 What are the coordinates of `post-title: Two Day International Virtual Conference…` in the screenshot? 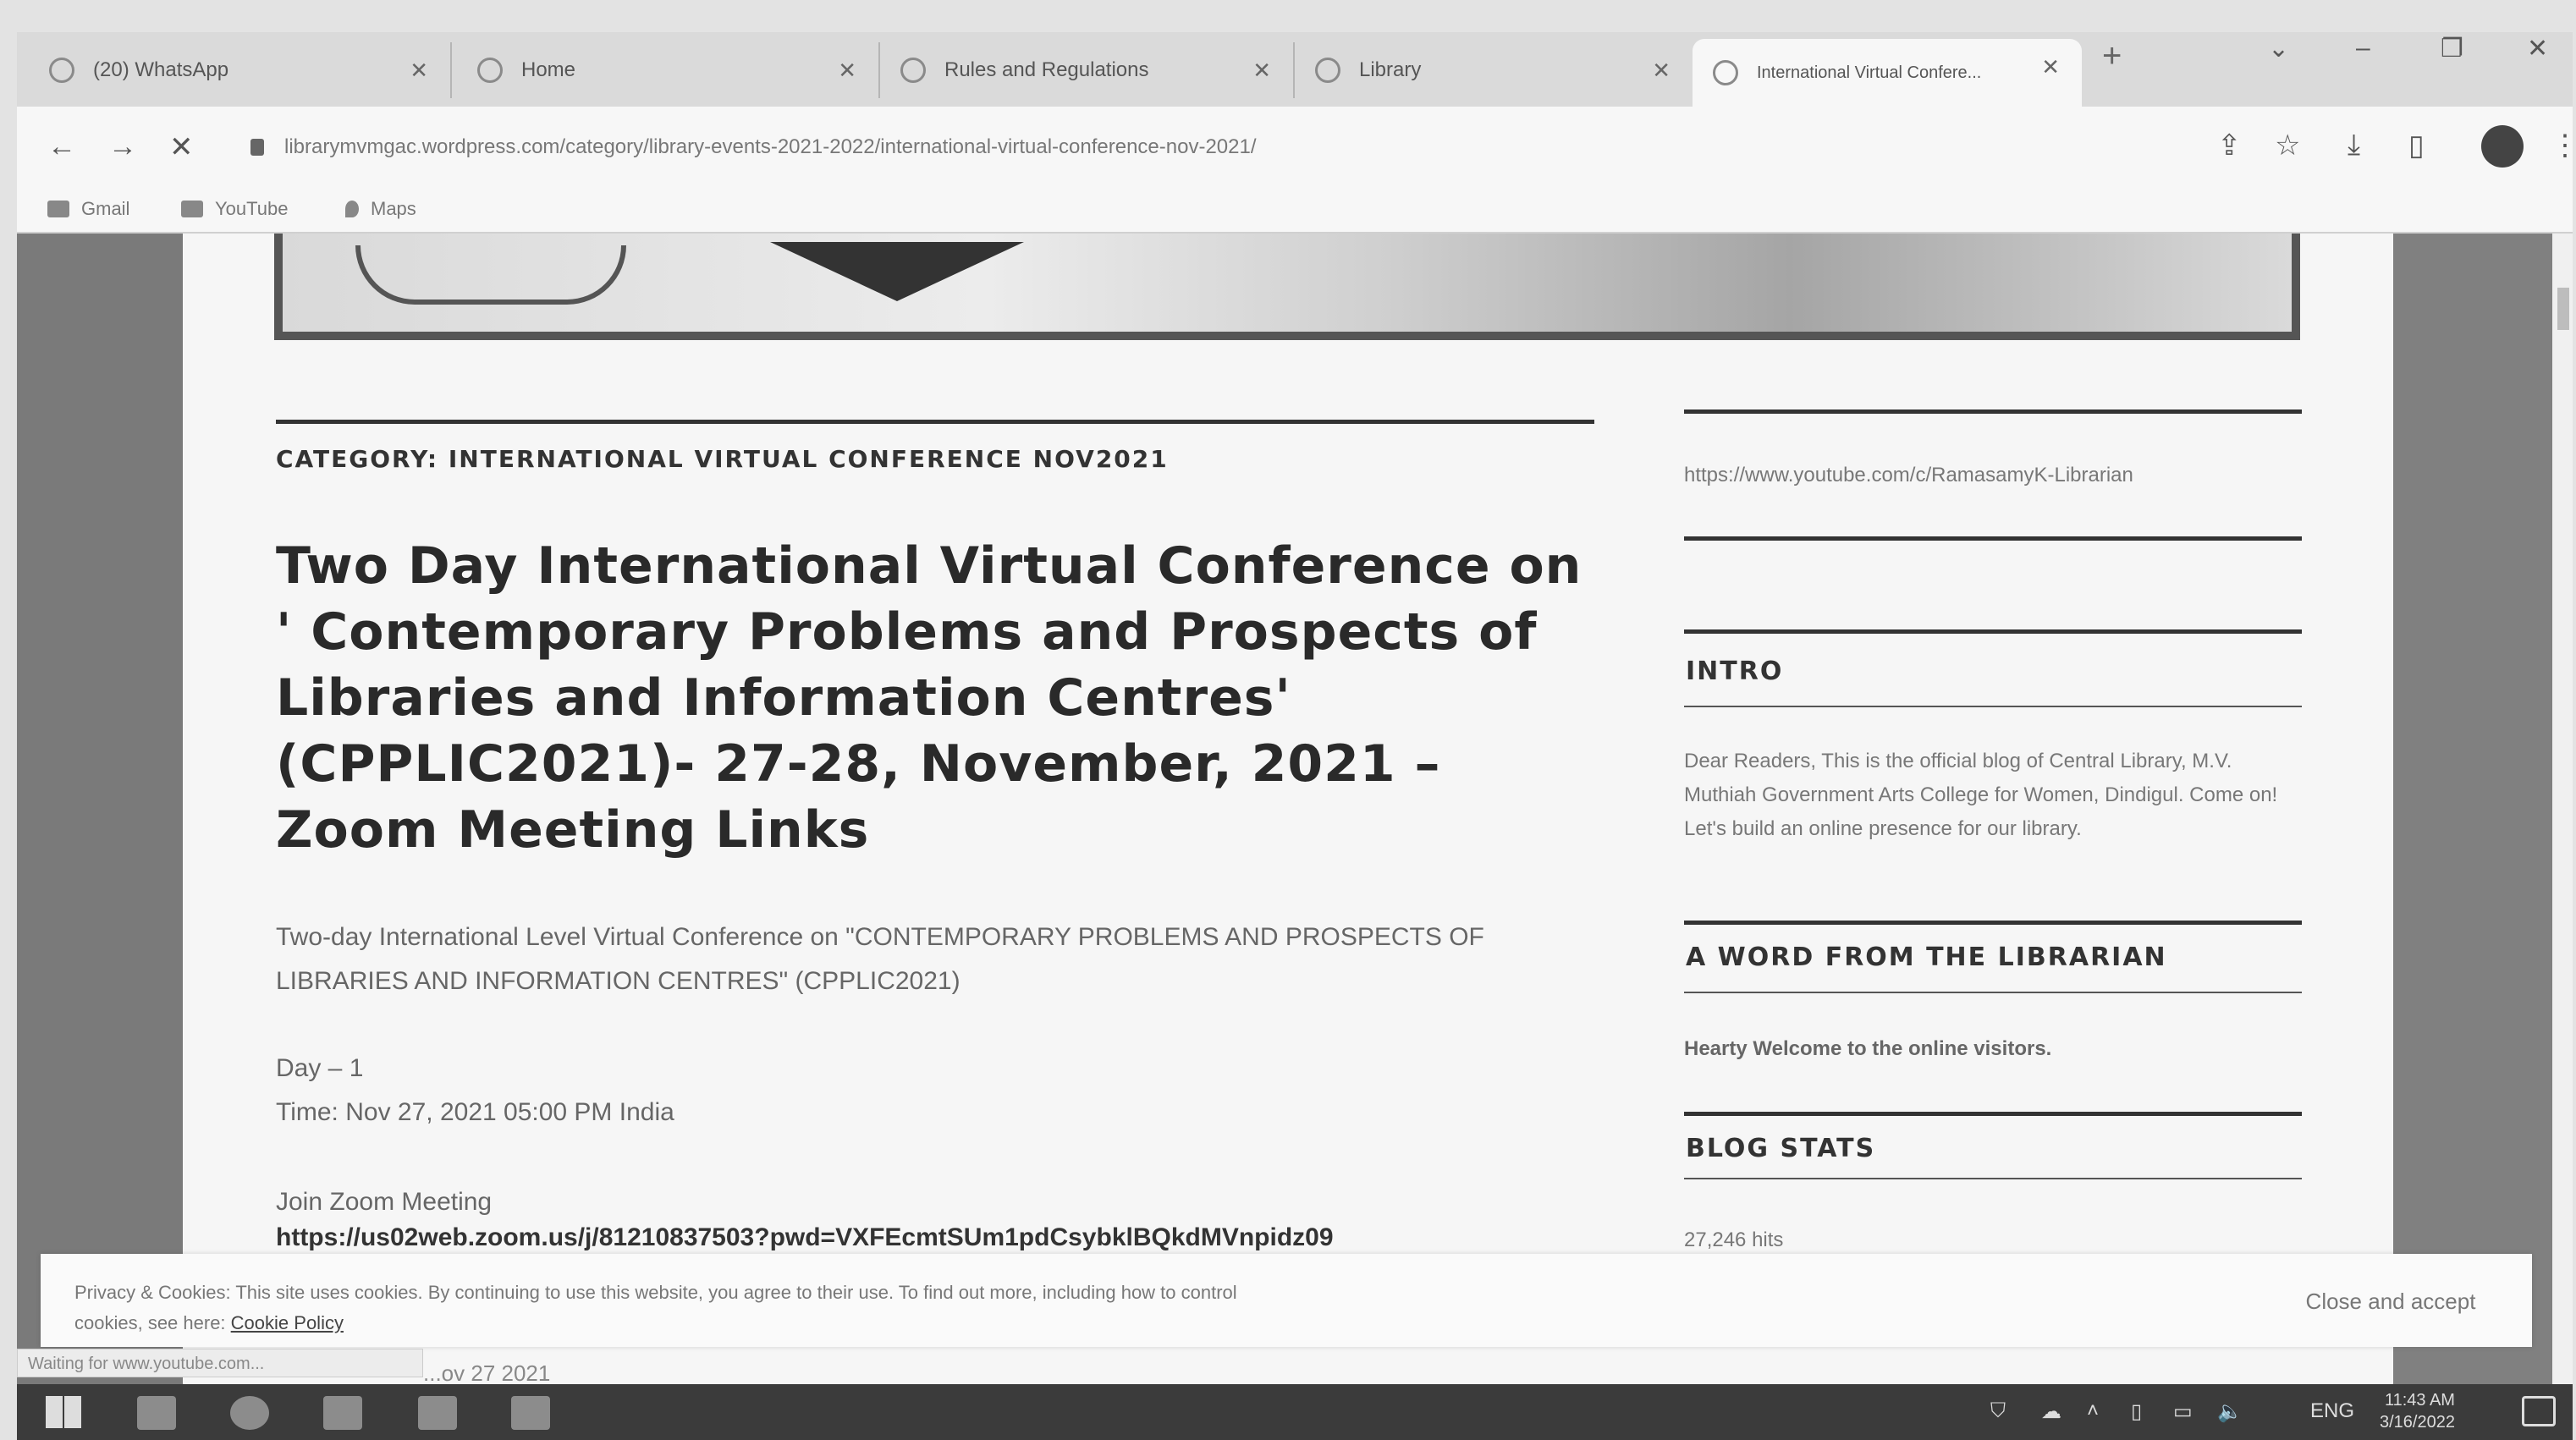 It's located at (944, 698).